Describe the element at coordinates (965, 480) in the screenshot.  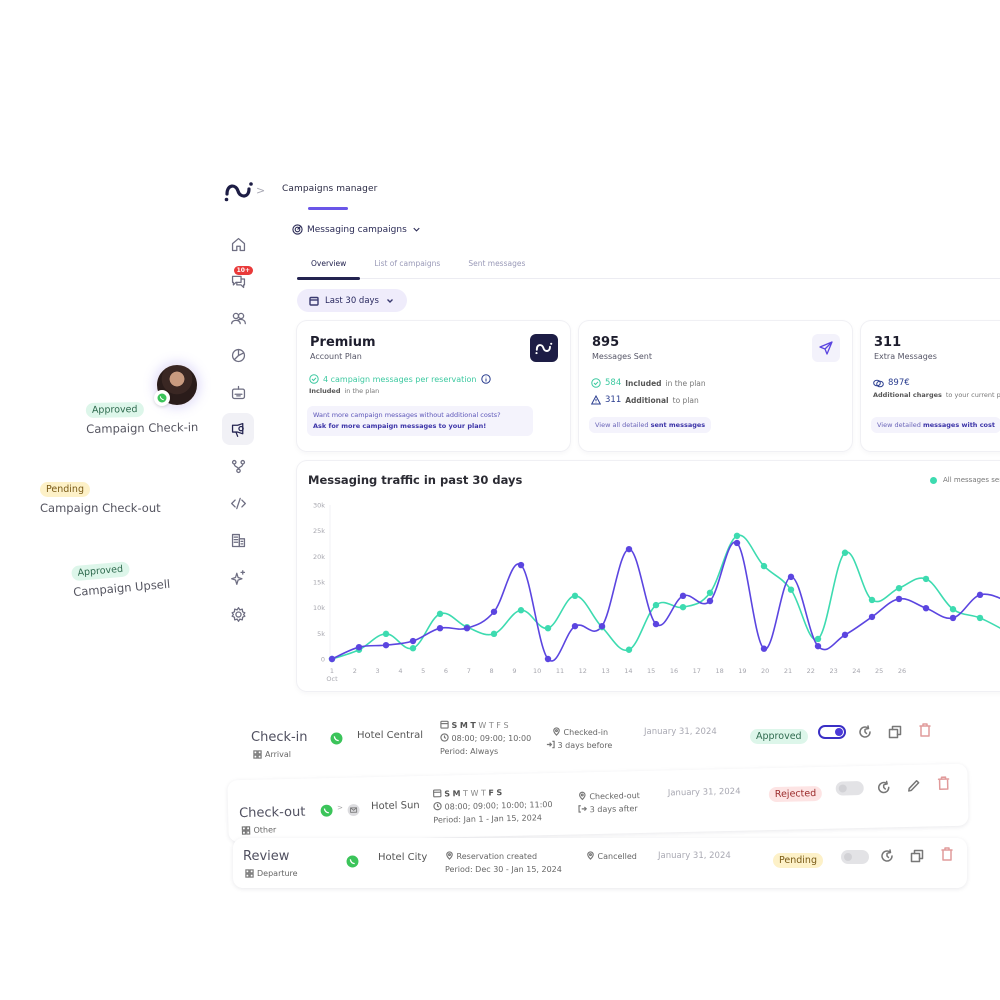
I see `chart-legend: All messages sent` at that location.